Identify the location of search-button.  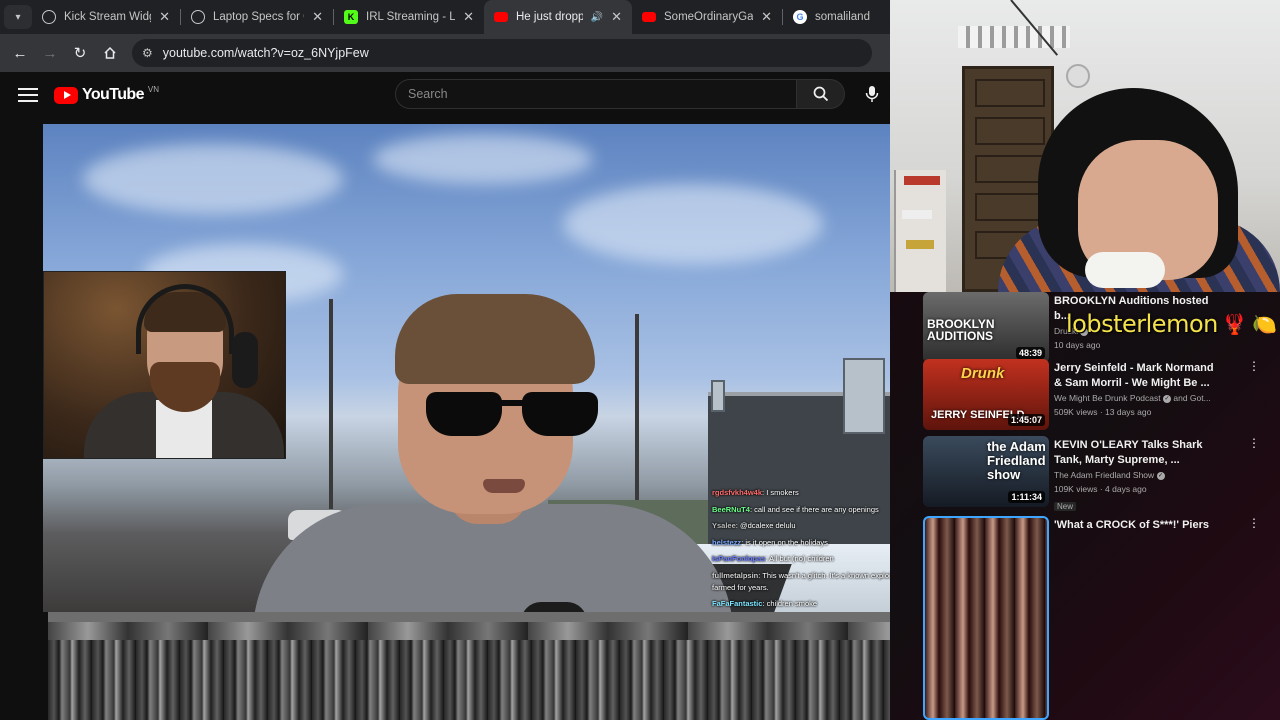
(821, 94).